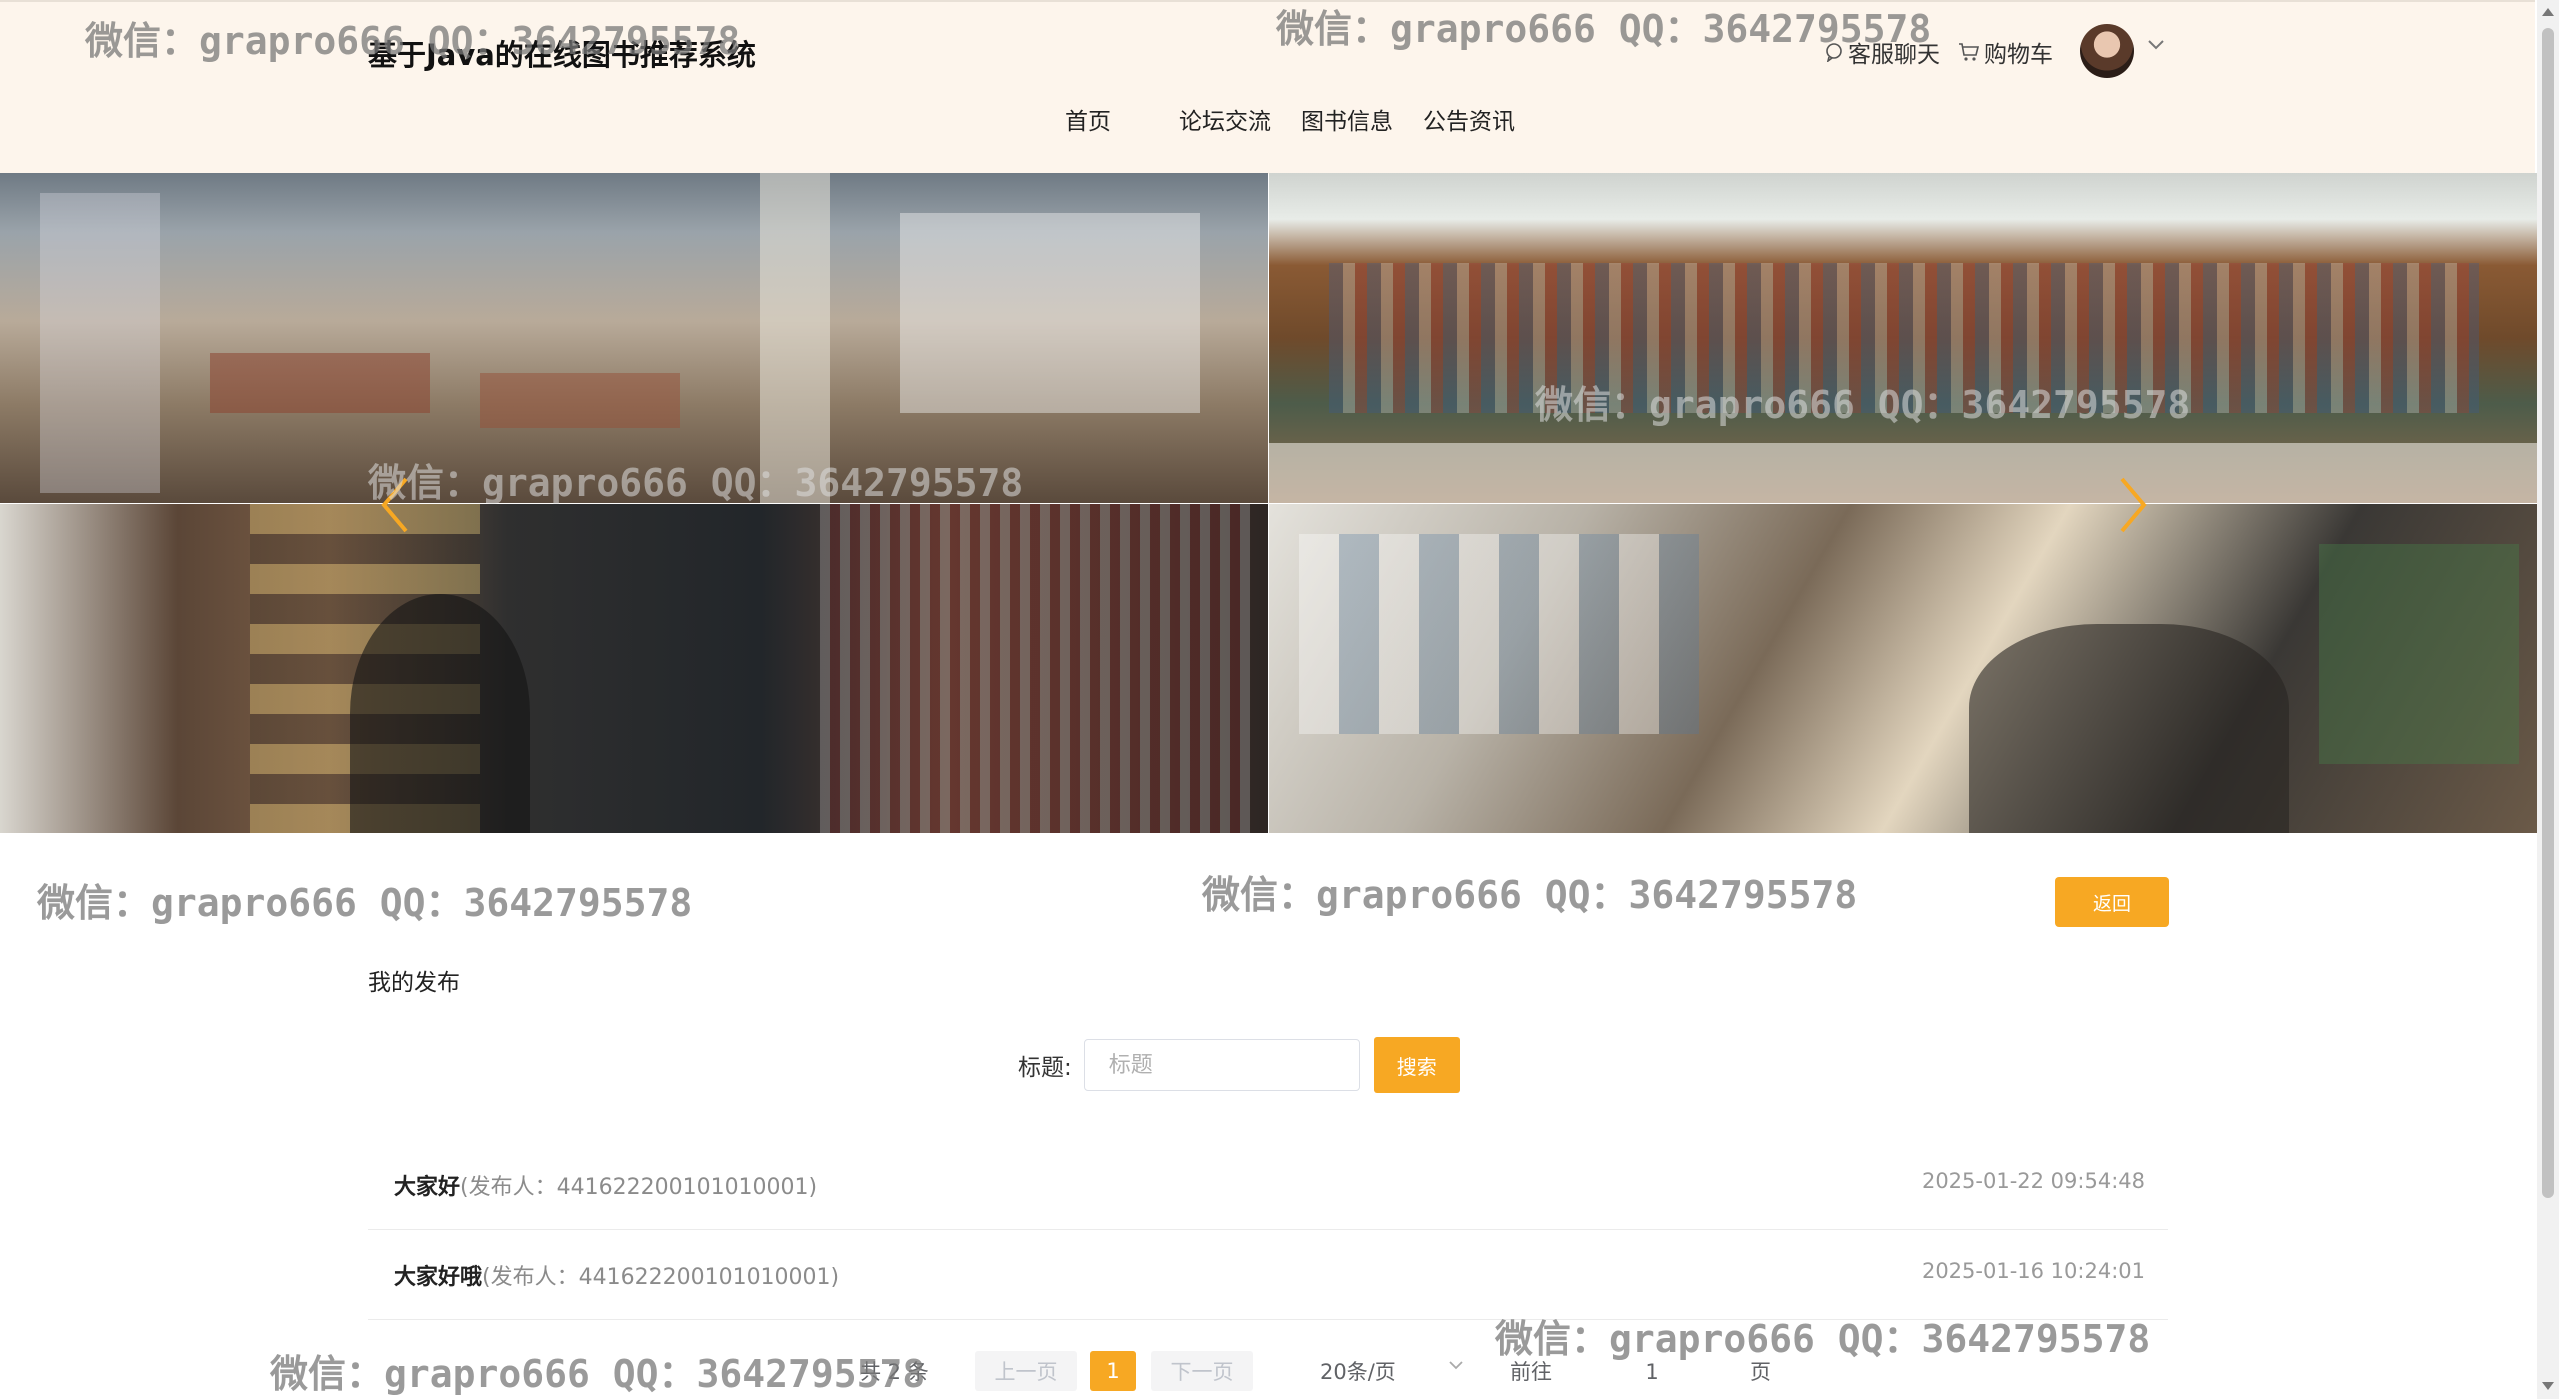 Image resolution: width=2559 pixels, height=1399 pixels. Describe the element at coordinates (1903, 338) in the screenshot. I see `bookstore-photo-reading-room` at that location.